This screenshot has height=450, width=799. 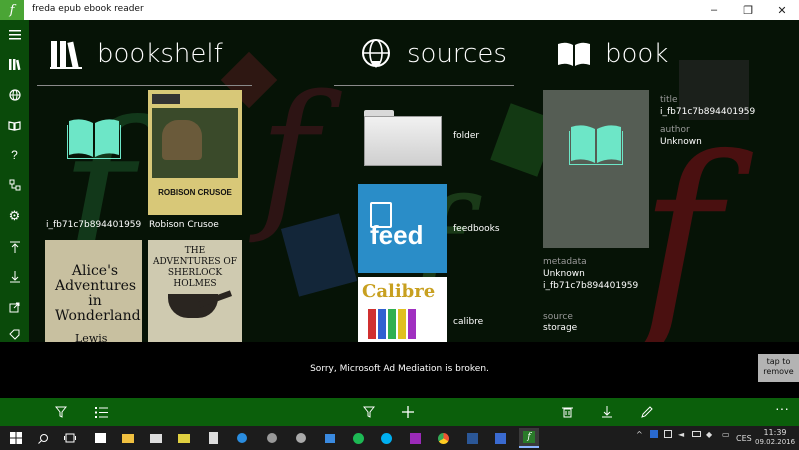 What do you see at coordinates (70, 438) in the screenshot?
I see `task-view-icon` at bounding box center [70, 438].